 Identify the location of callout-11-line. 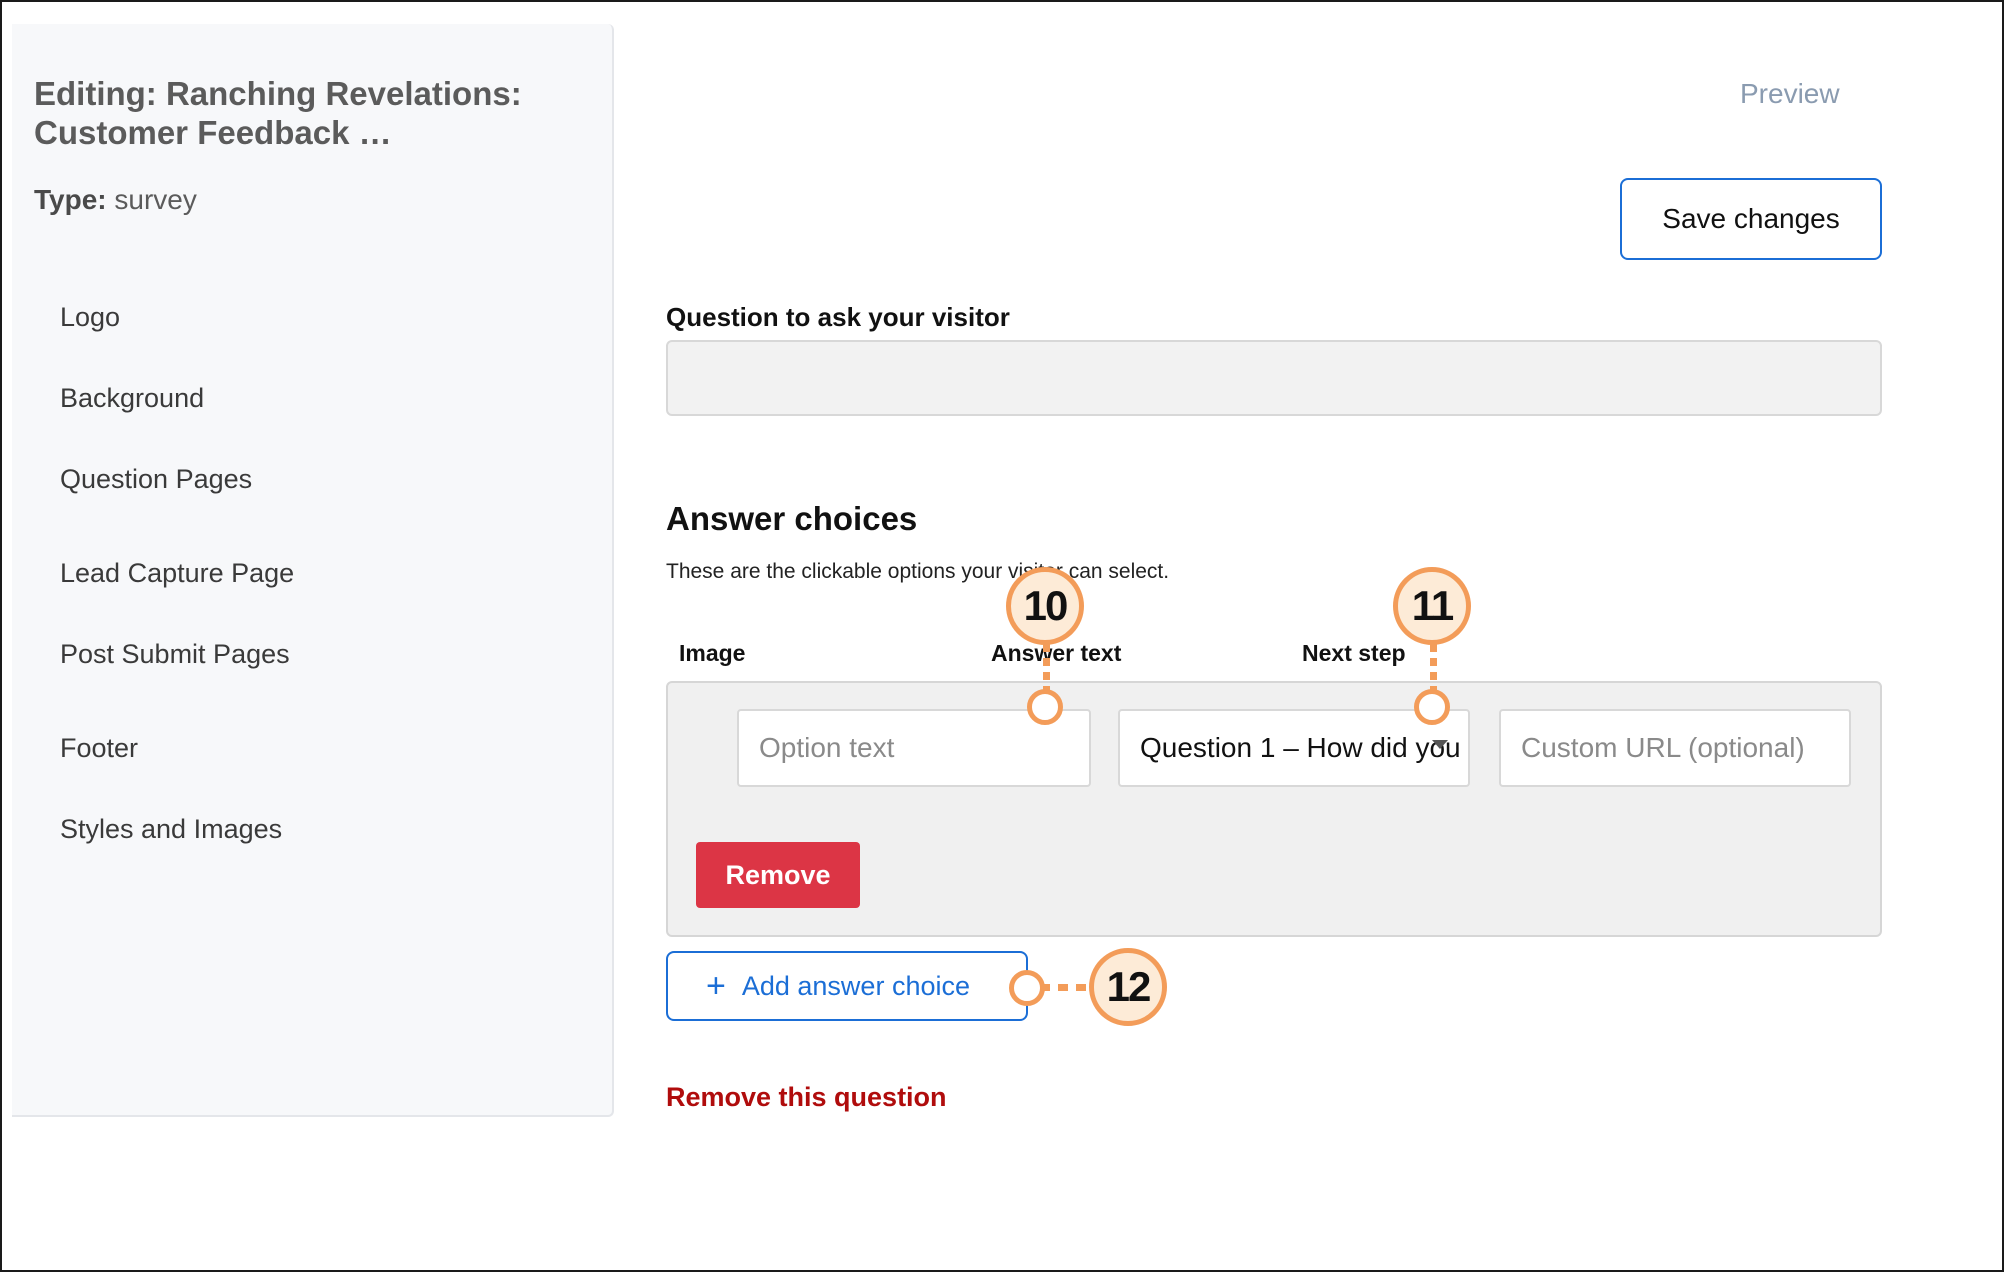
(1433, 668).